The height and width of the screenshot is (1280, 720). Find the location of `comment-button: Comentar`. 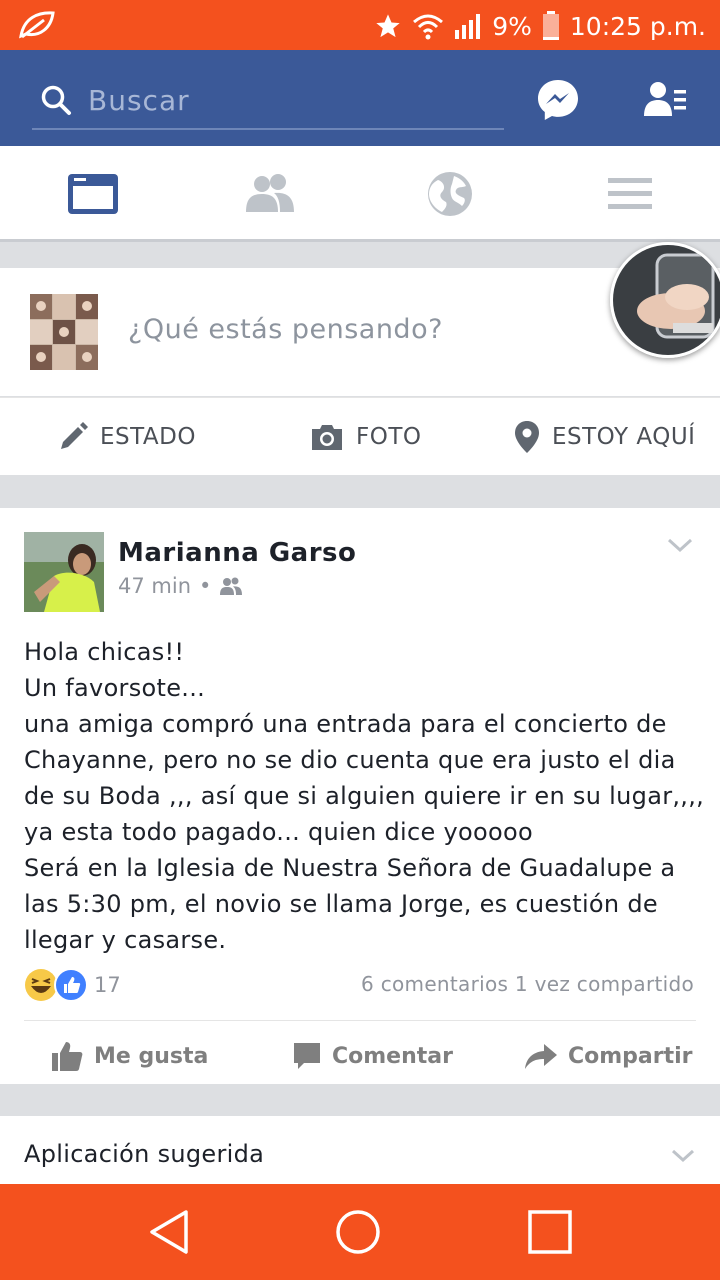

comment-button: Comentar is located at coordinates (372, 1056).